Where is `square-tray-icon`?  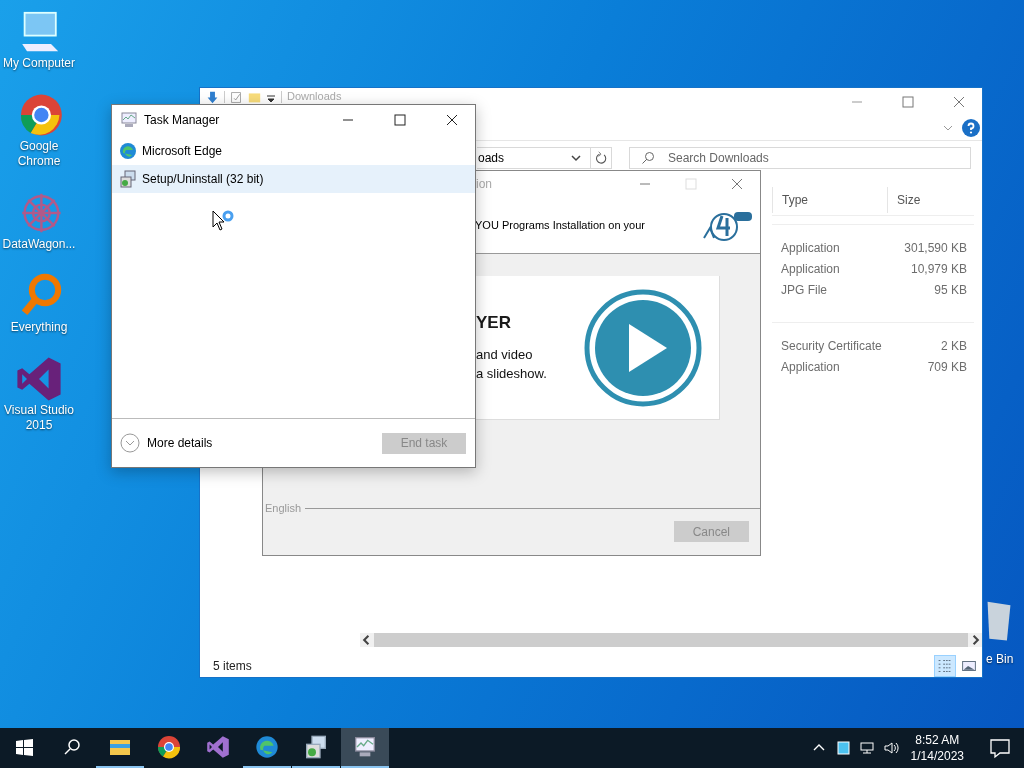 square-tray-icon is located at coordinates (842, 748).